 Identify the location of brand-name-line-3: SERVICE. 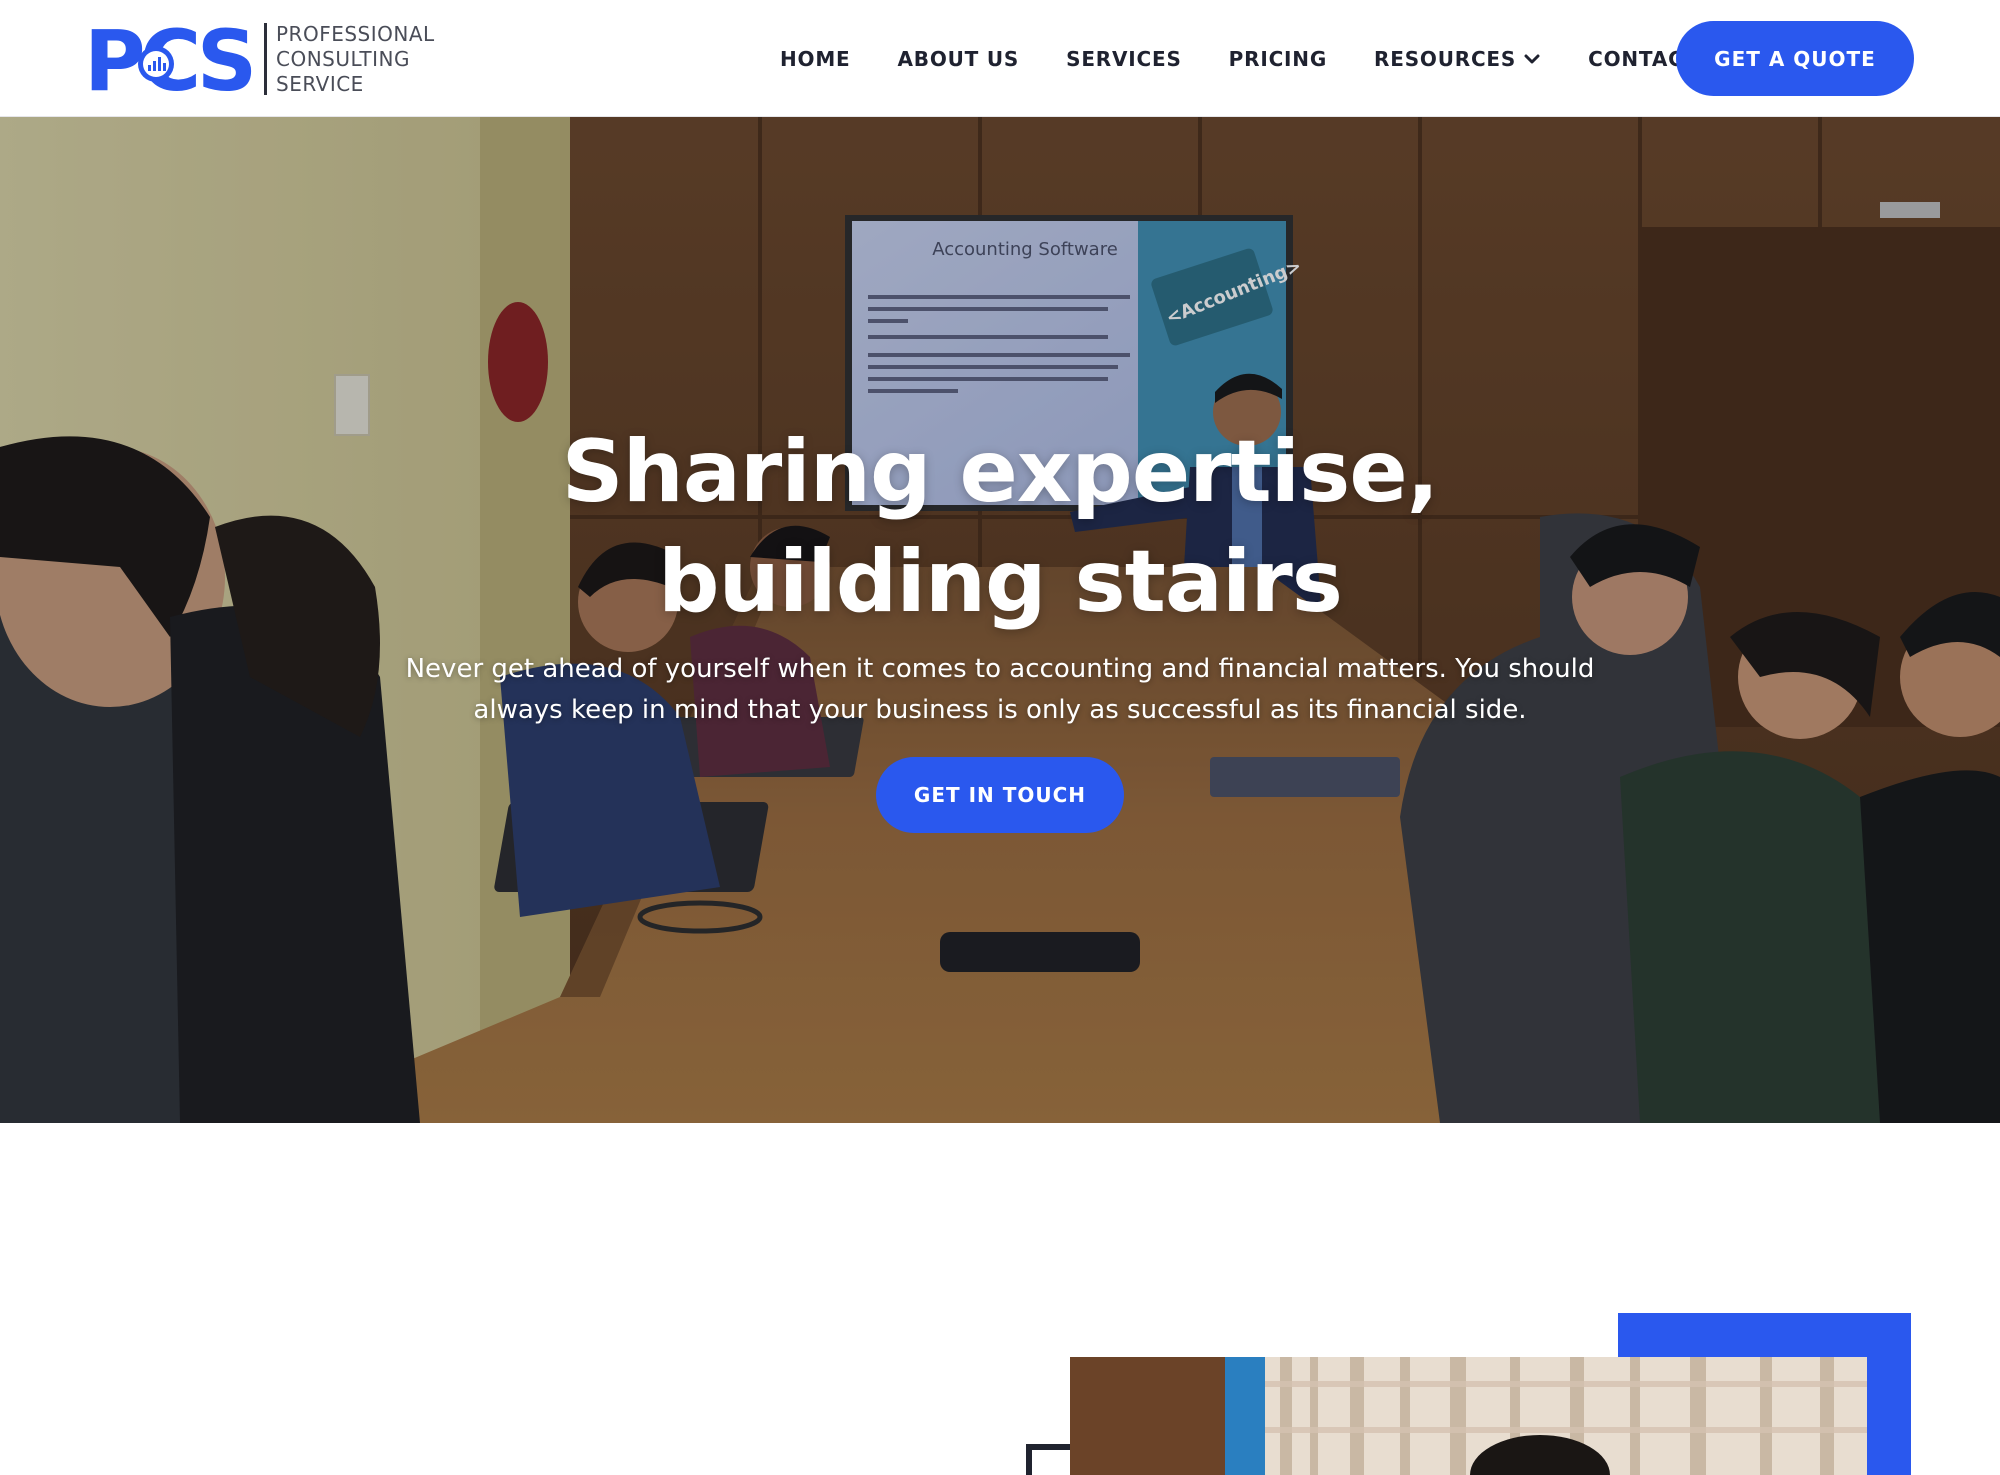
(320, 83).